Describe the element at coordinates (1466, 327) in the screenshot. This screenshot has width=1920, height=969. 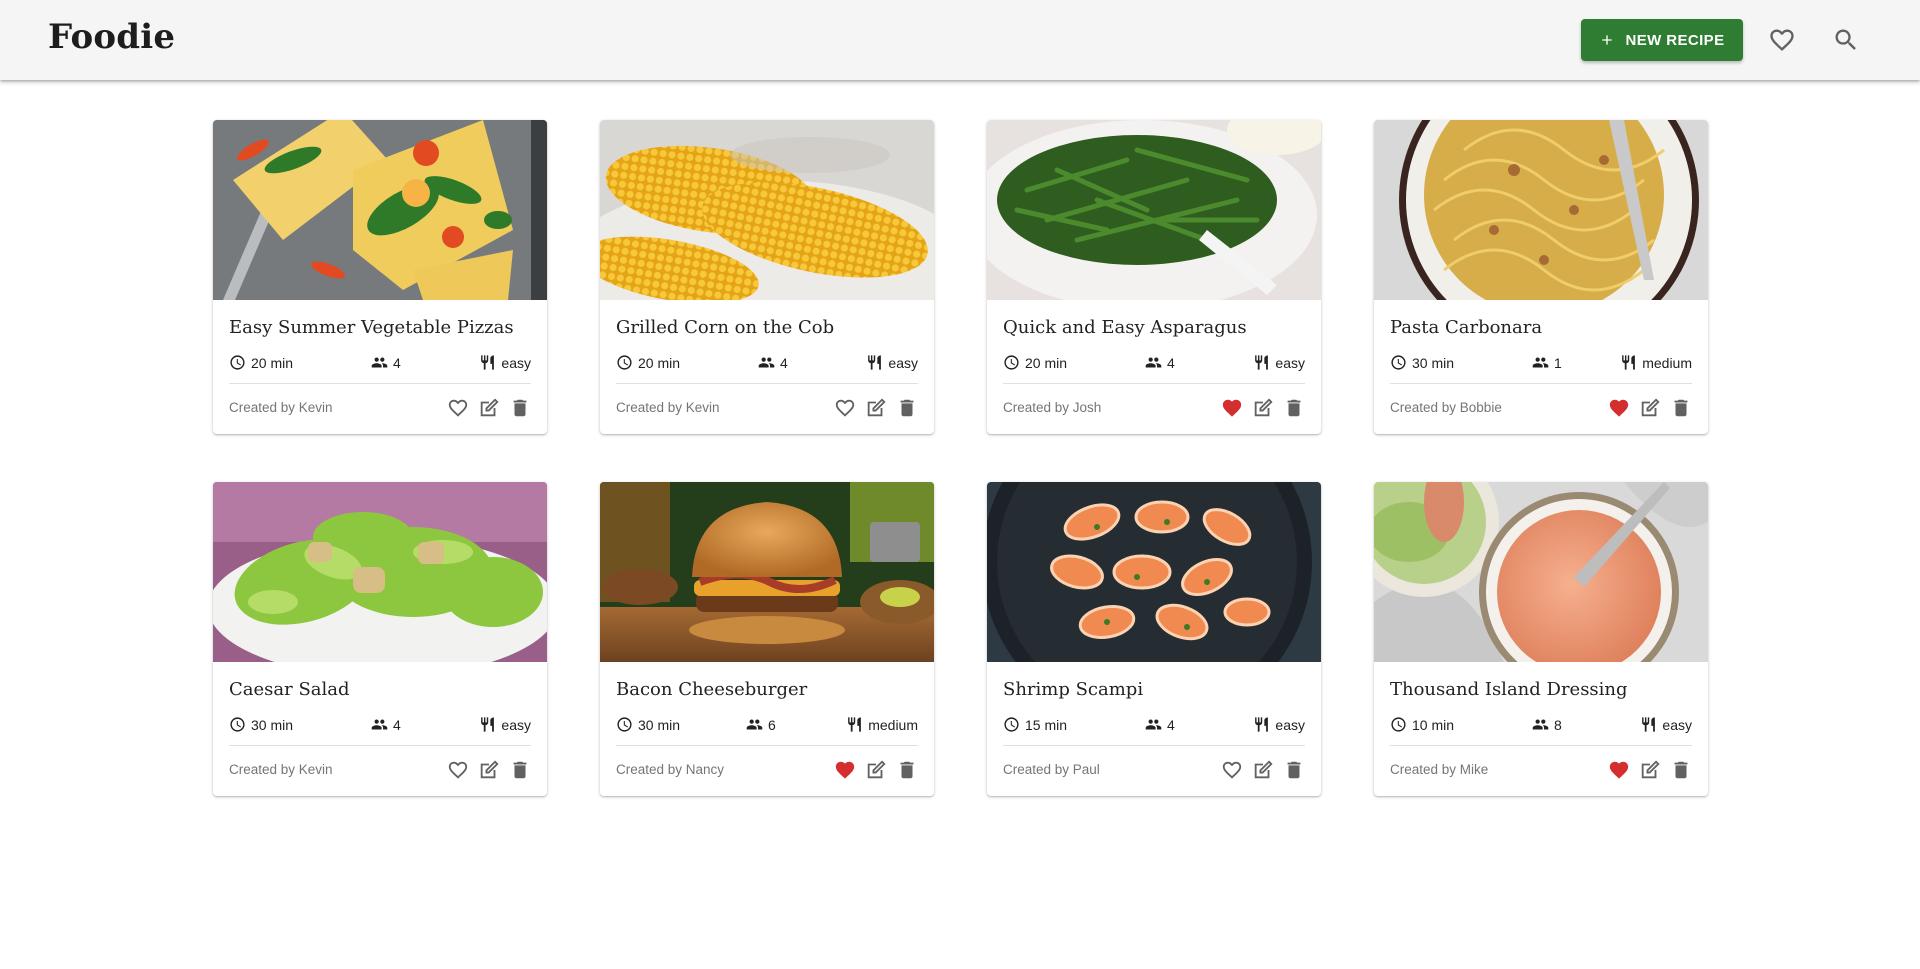
I see `recipe-title: Pasta Carbonara` at that location.